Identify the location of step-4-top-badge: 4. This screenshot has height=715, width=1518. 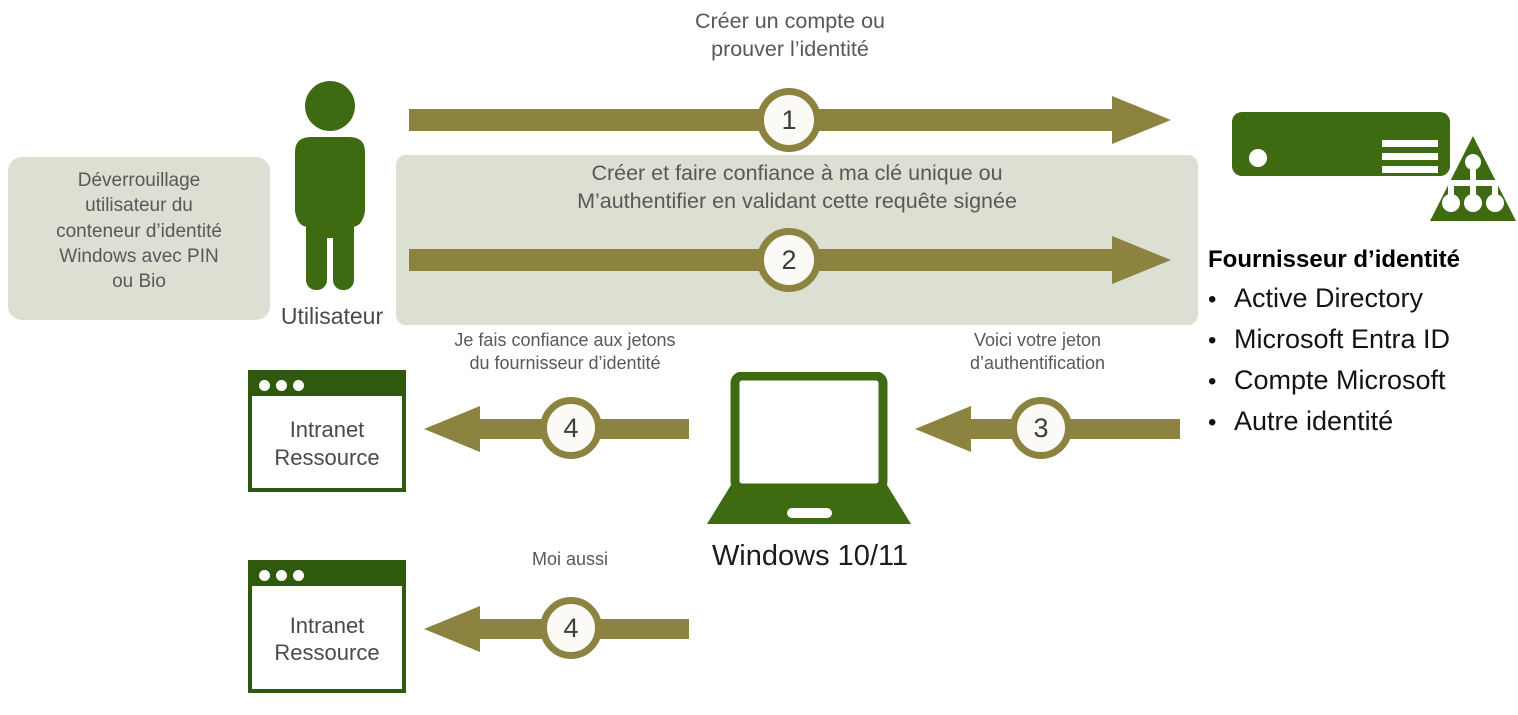
(571, 428).